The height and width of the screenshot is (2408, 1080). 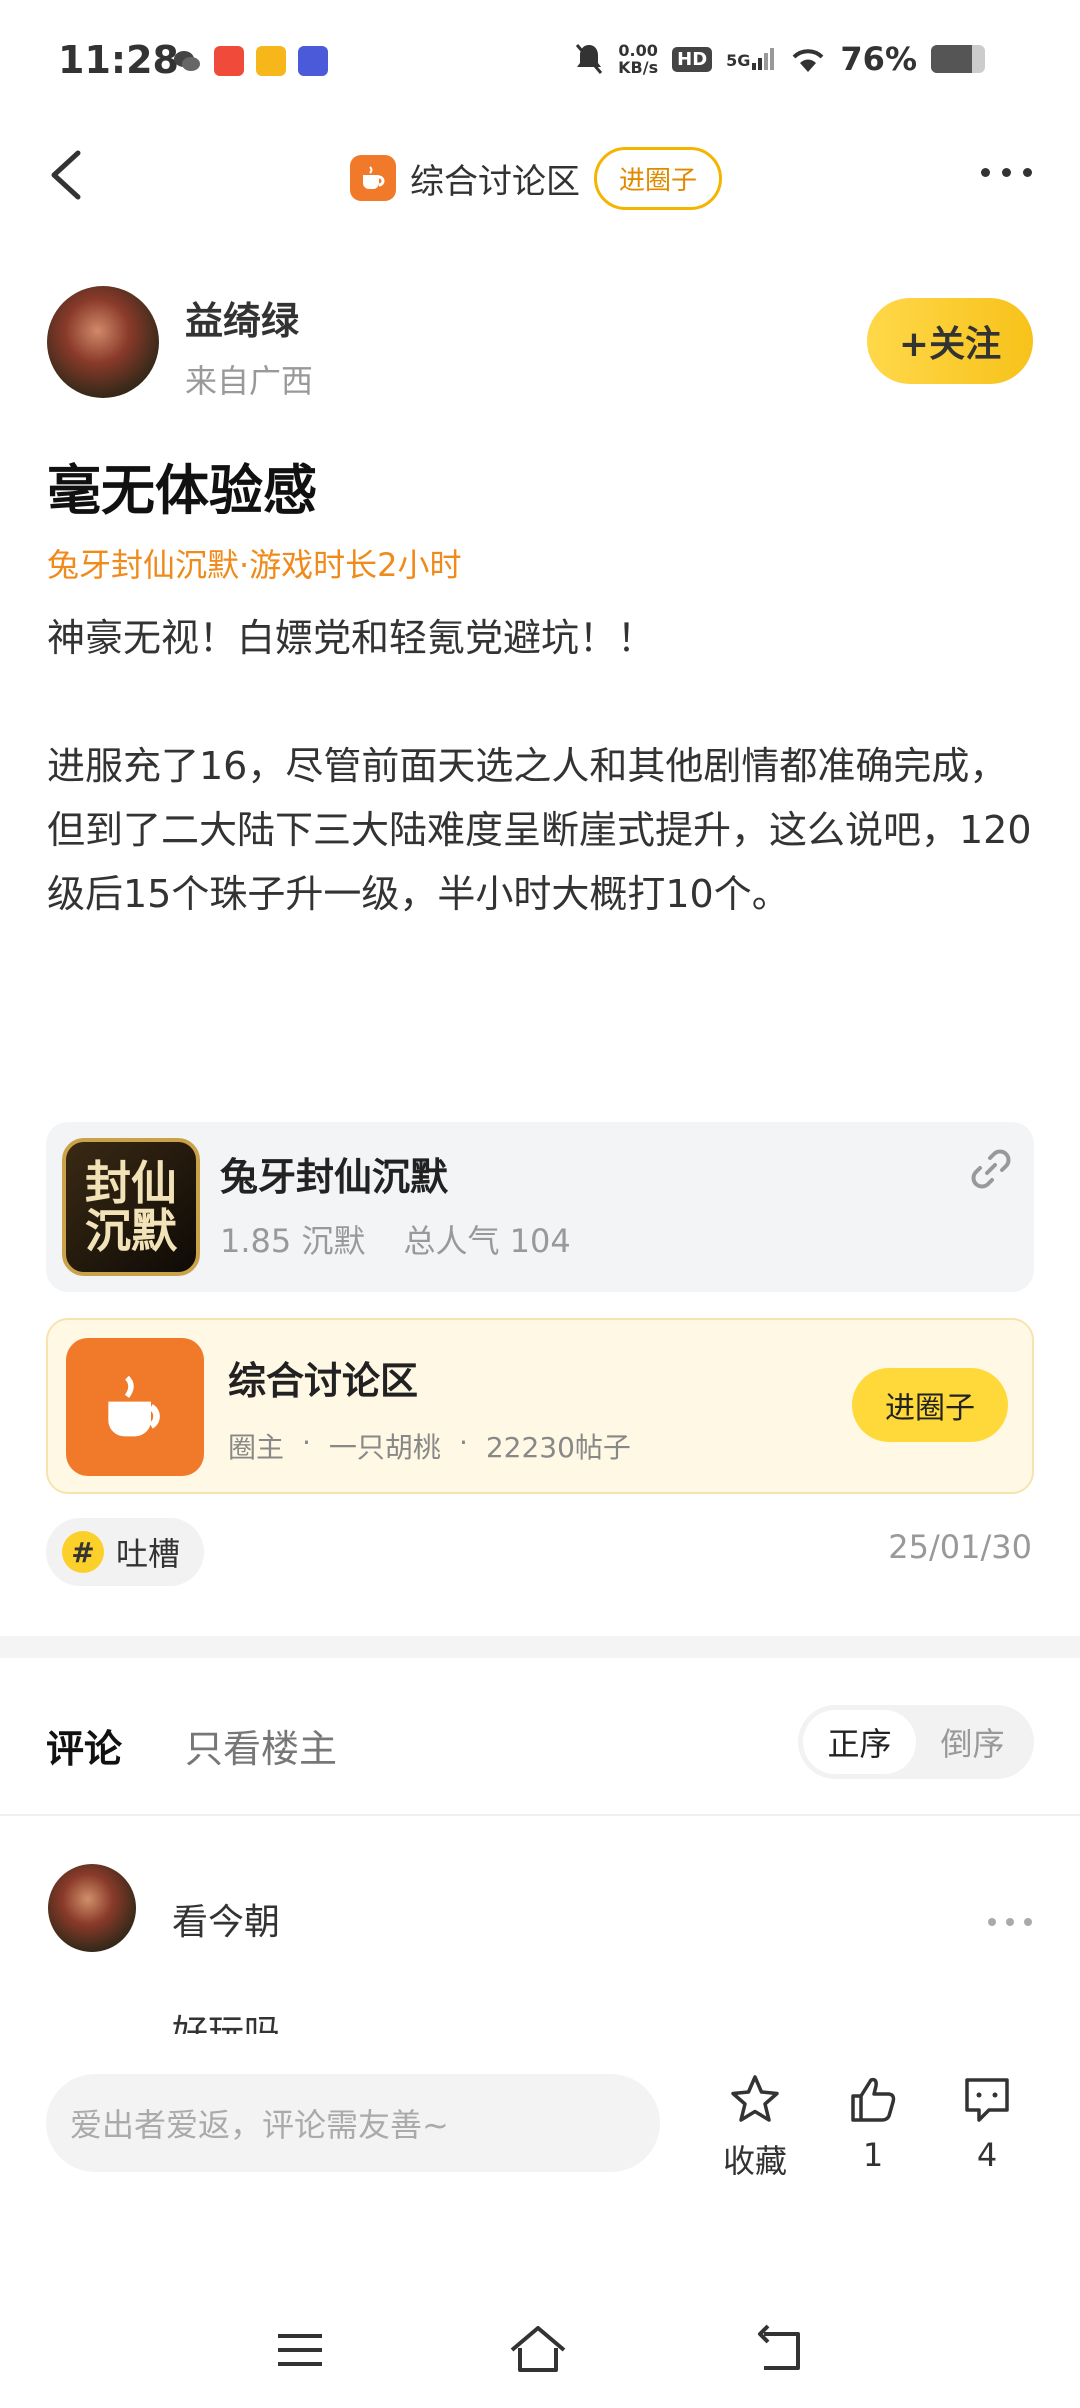 I want to click on battery-icon, so click(x=958, y=59).